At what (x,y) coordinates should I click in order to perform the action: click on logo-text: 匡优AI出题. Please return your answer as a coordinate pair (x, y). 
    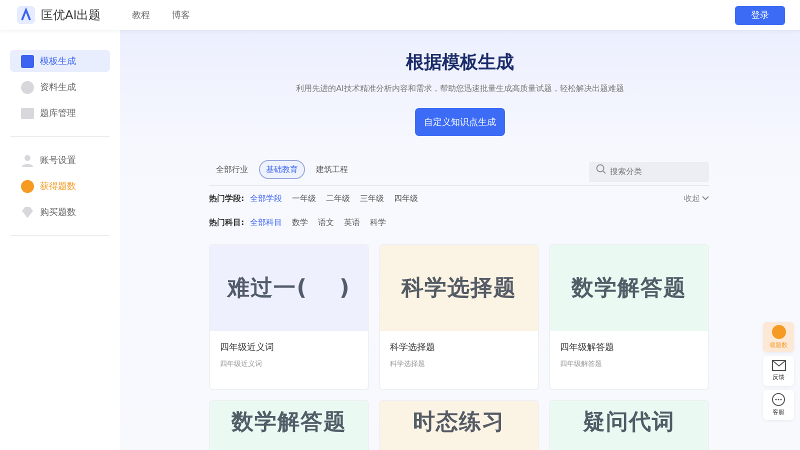
    Looking at the image, I should click on (71, 15).